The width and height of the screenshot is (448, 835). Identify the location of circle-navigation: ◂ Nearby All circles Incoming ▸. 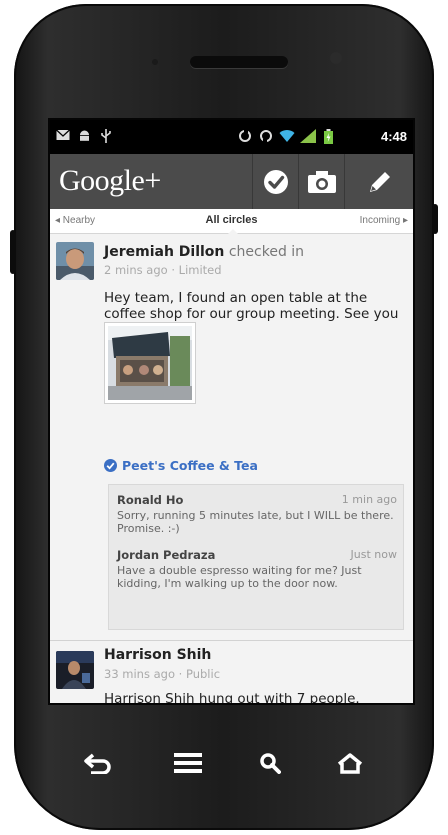
(231, 221).